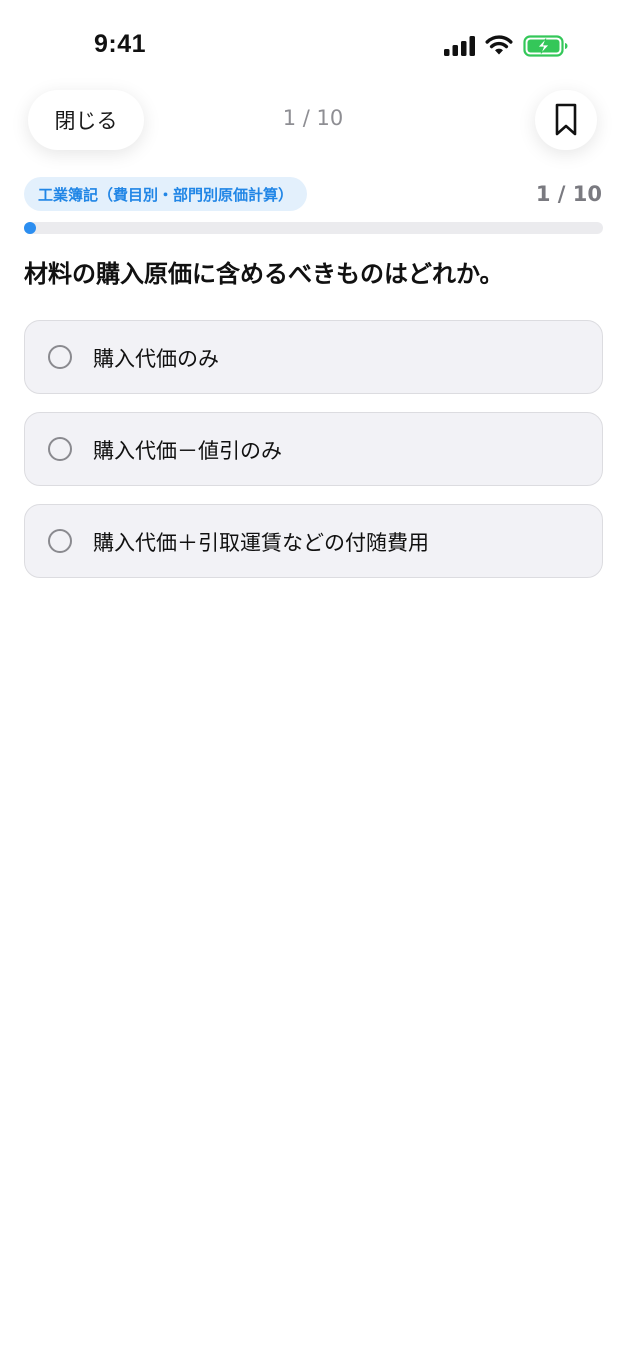  What do you see at coordinates (499, 45) in the screenshot?
I see `wifi-icon` at bounding box center [499, 45].